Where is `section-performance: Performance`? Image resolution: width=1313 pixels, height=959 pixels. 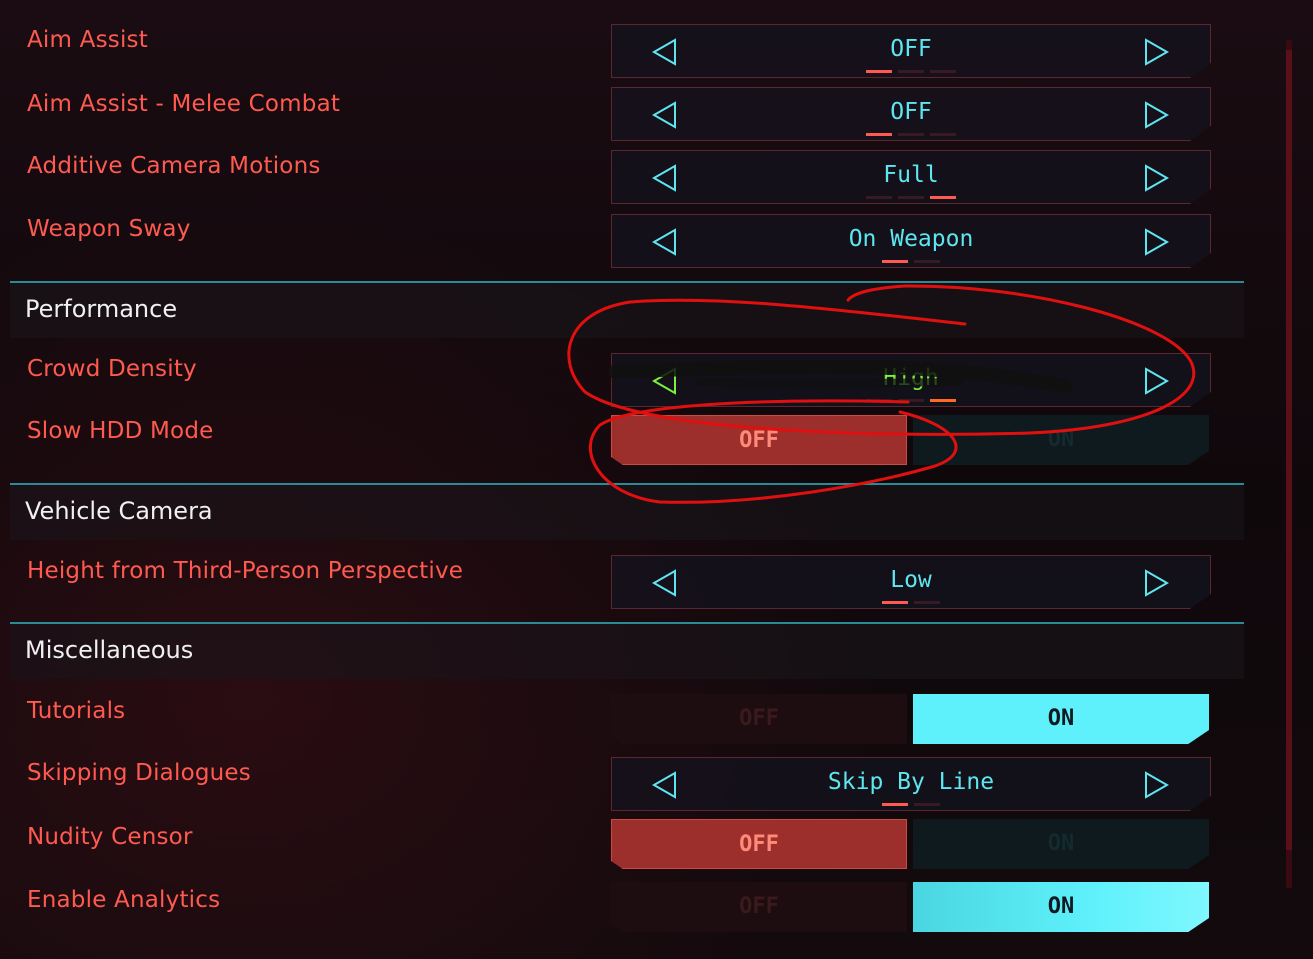
section-performance: Performance is located at coordinates (627, 309).